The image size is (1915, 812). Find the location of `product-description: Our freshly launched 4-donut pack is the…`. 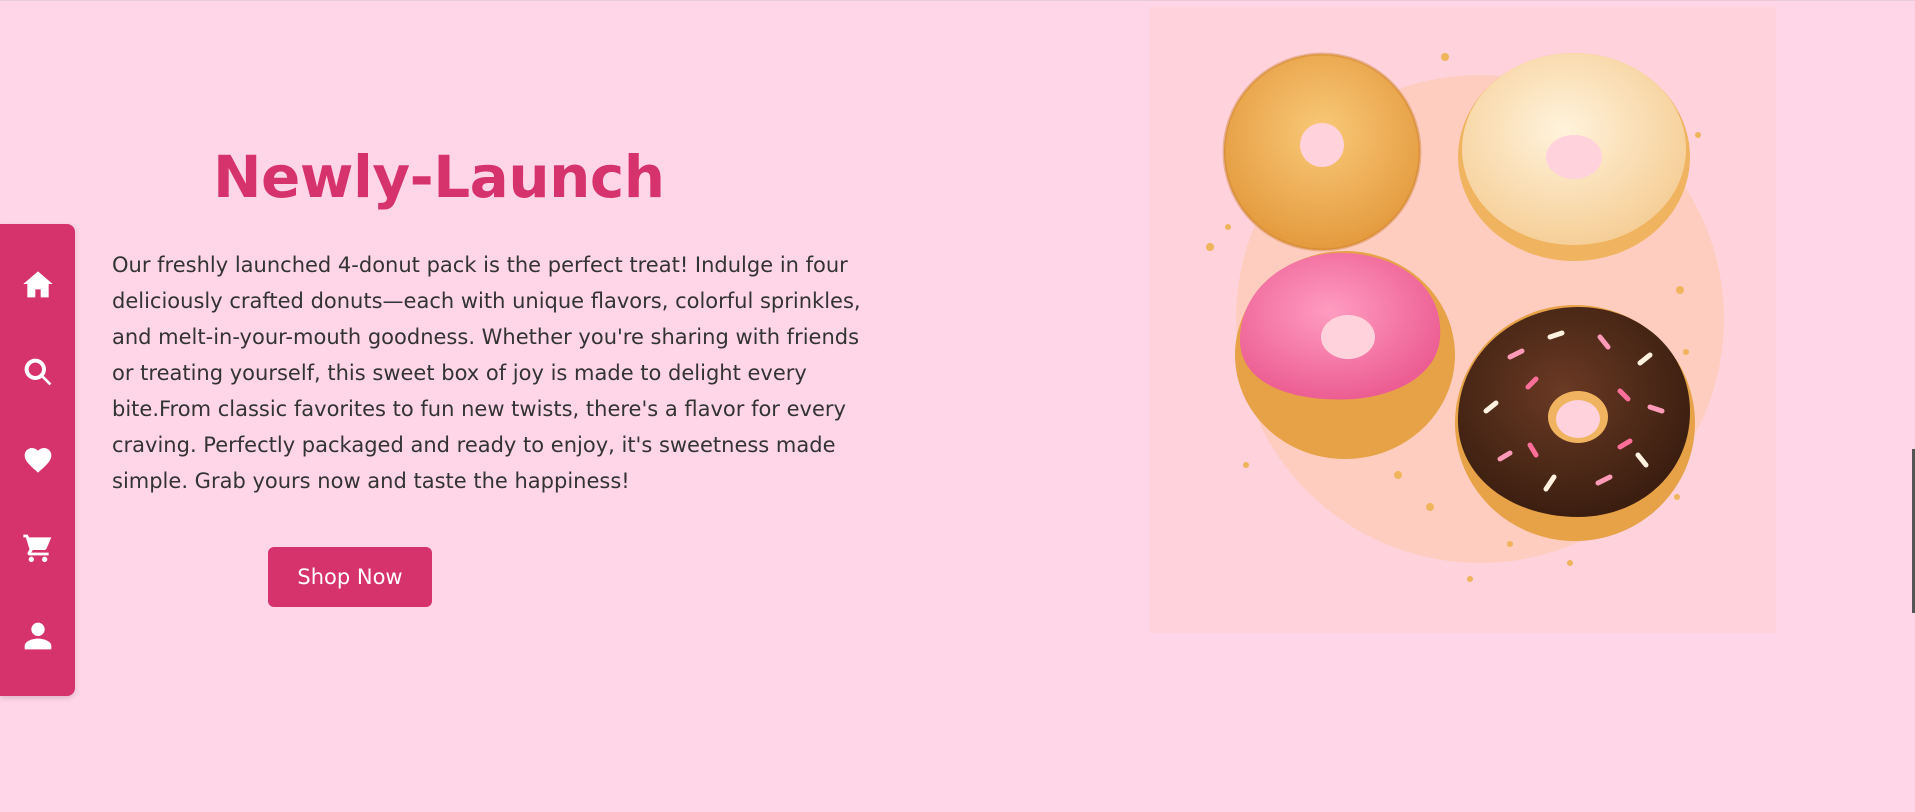

product-description: Our freshly launched 4-donut pack is the… is located at coordinates (486, 373).